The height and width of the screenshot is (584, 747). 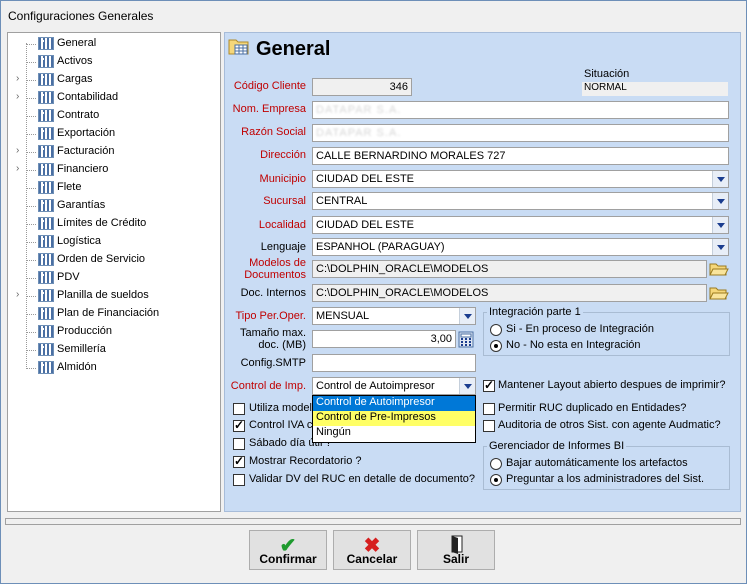 What do you see at coordinates (394, 433) in the screenshot?
I see `dropdown-option: Ningún` at bounding box center [394, 433].